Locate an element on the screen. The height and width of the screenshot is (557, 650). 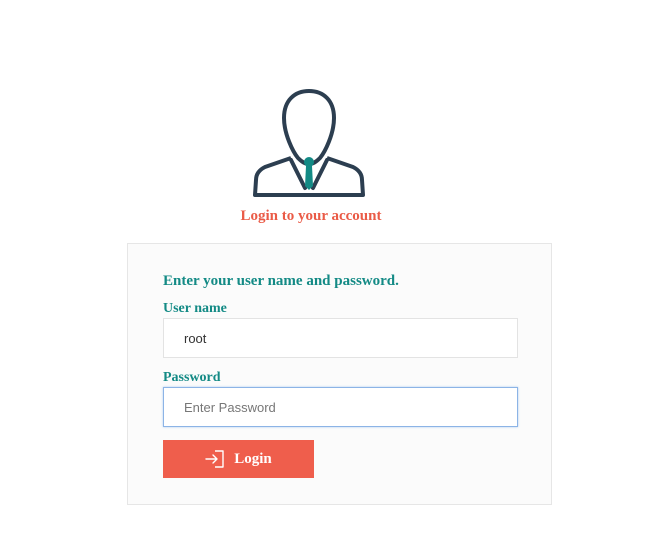
form-instructions: Enter your user name and password. is located at coordinates (281, 281).